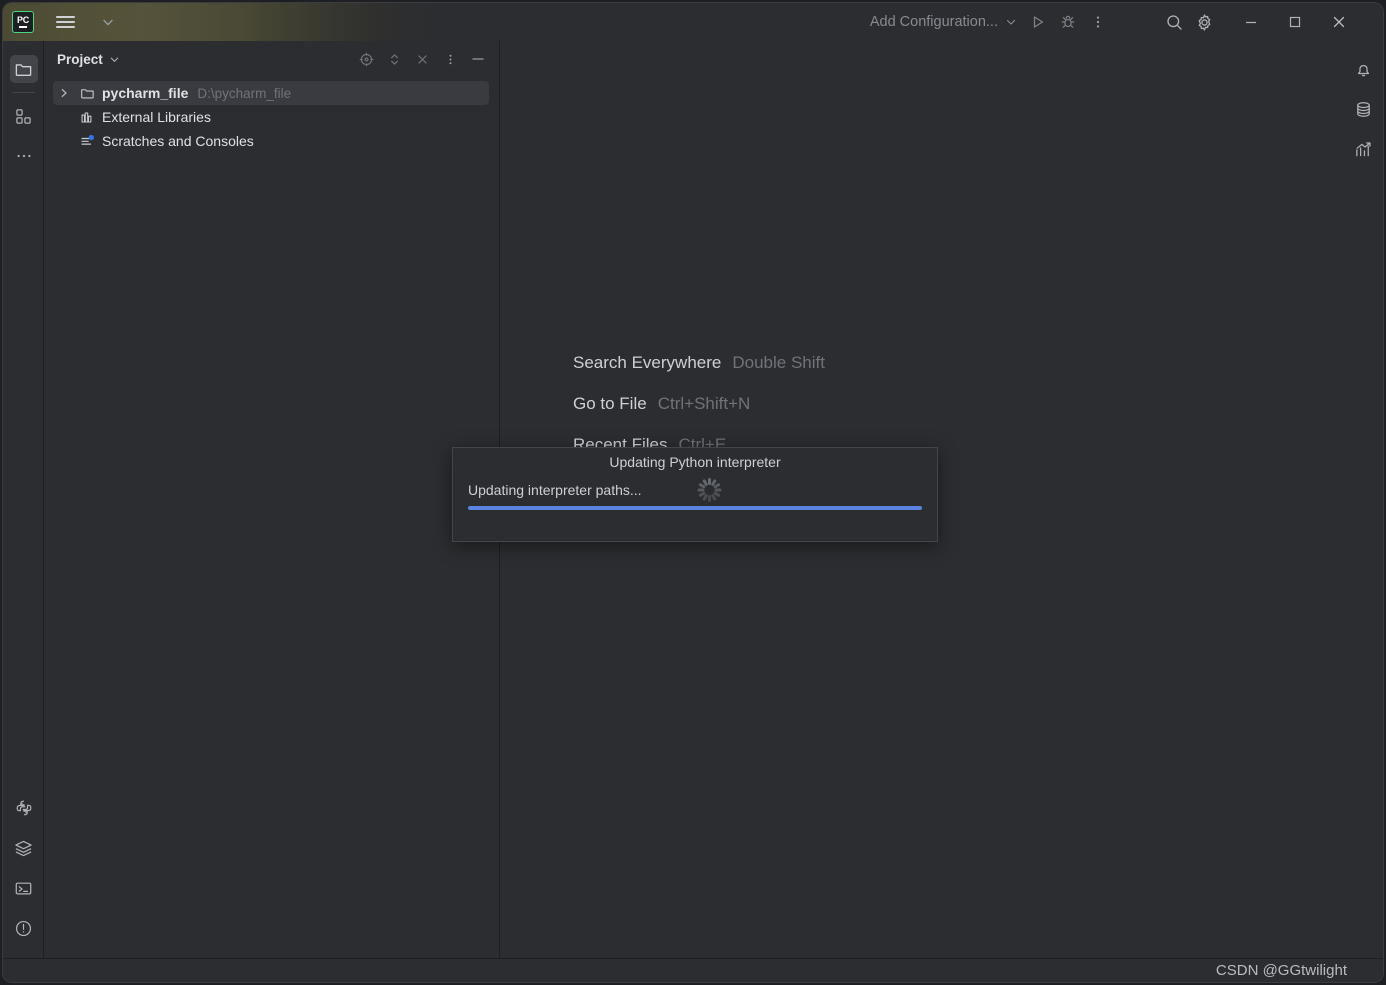 This screenshot has width=1386, height=985. What do you see at coordinates (1038, 22) in the screenshot?
I see `run-button` at bounding box center [1038, 22].